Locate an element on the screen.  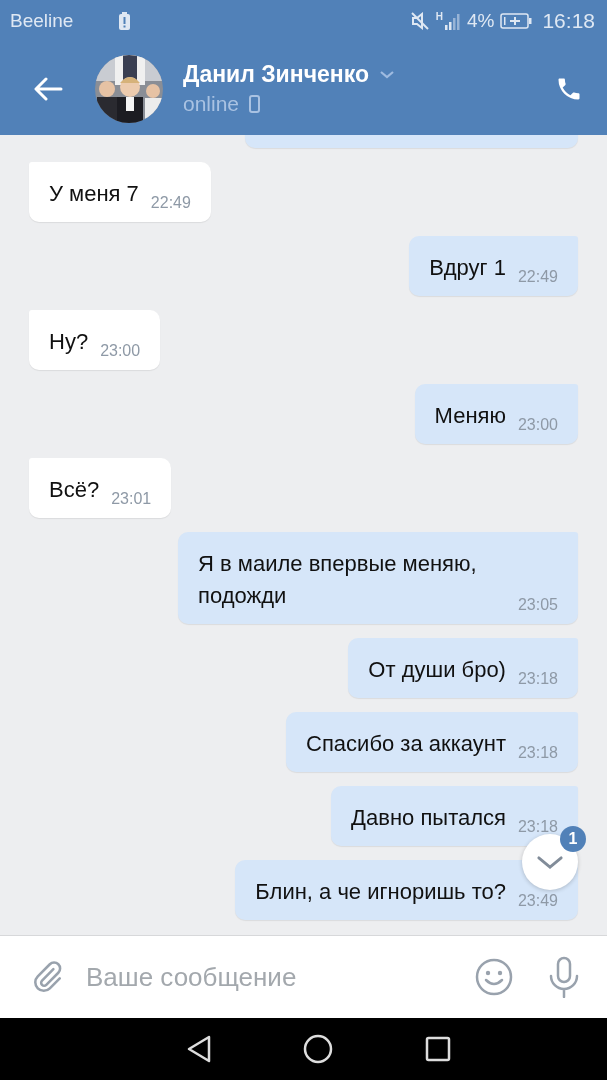
message-text: От души бро) is located at coordinates (437, 670).